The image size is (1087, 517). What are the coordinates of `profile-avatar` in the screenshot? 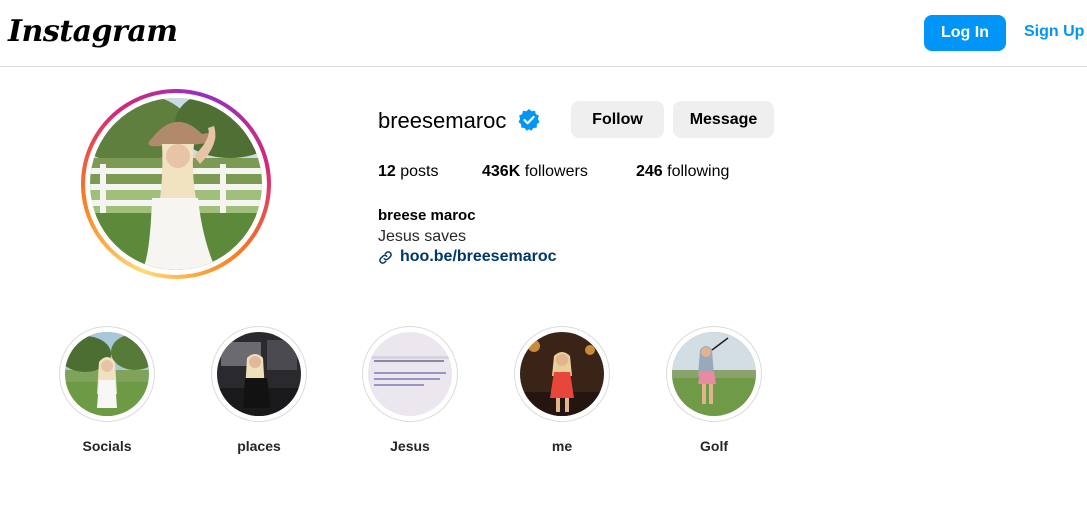 It's located at (176, 184).